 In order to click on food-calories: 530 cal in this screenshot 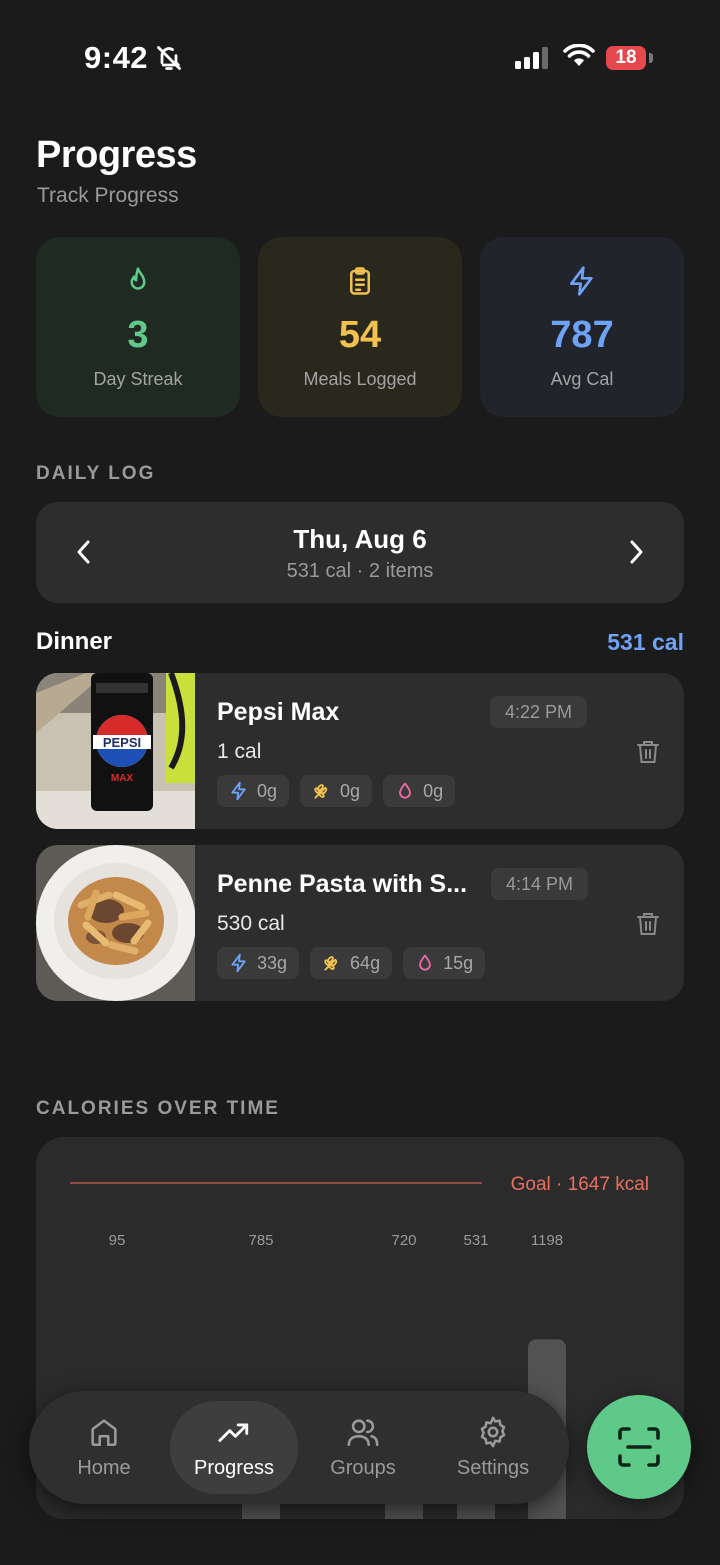, I will do `click(251, 923)`.